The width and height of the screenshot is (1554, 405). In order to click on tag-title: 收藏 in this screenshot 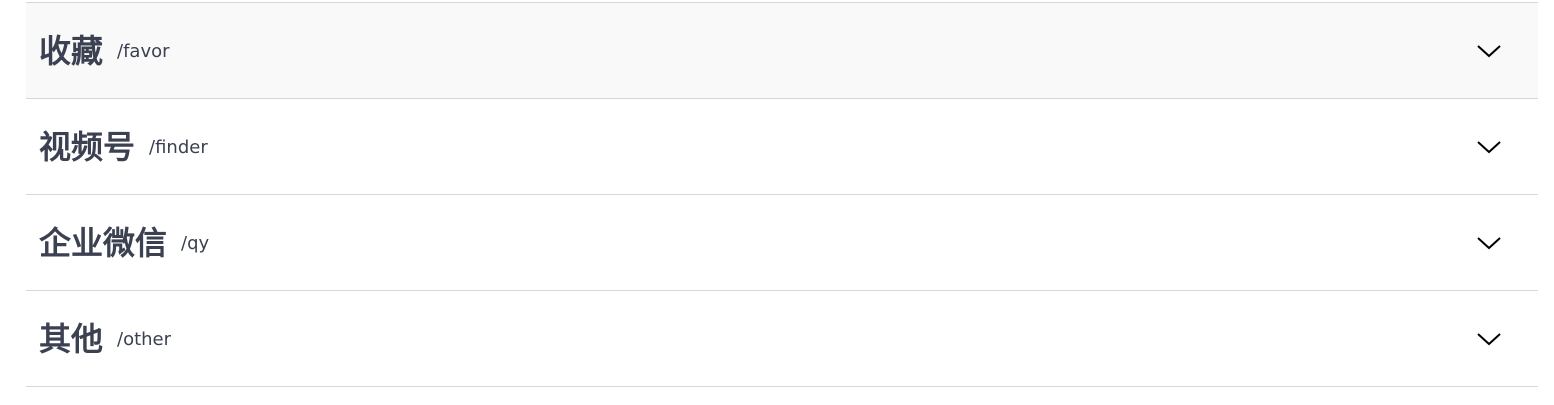, I will do `click(71, 50)`.